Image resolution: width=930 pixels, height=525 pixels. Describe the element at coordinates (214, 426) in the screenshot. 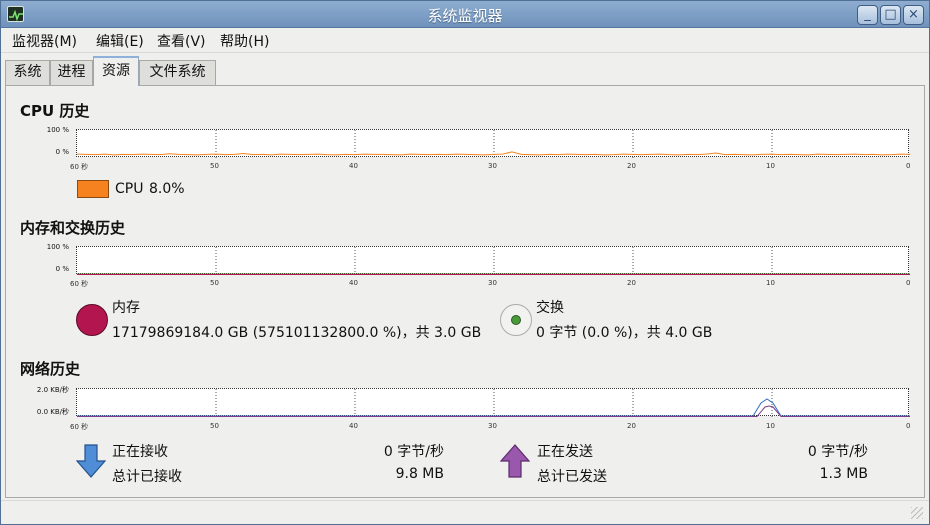

I see `network-x-tick: 50` at that location.